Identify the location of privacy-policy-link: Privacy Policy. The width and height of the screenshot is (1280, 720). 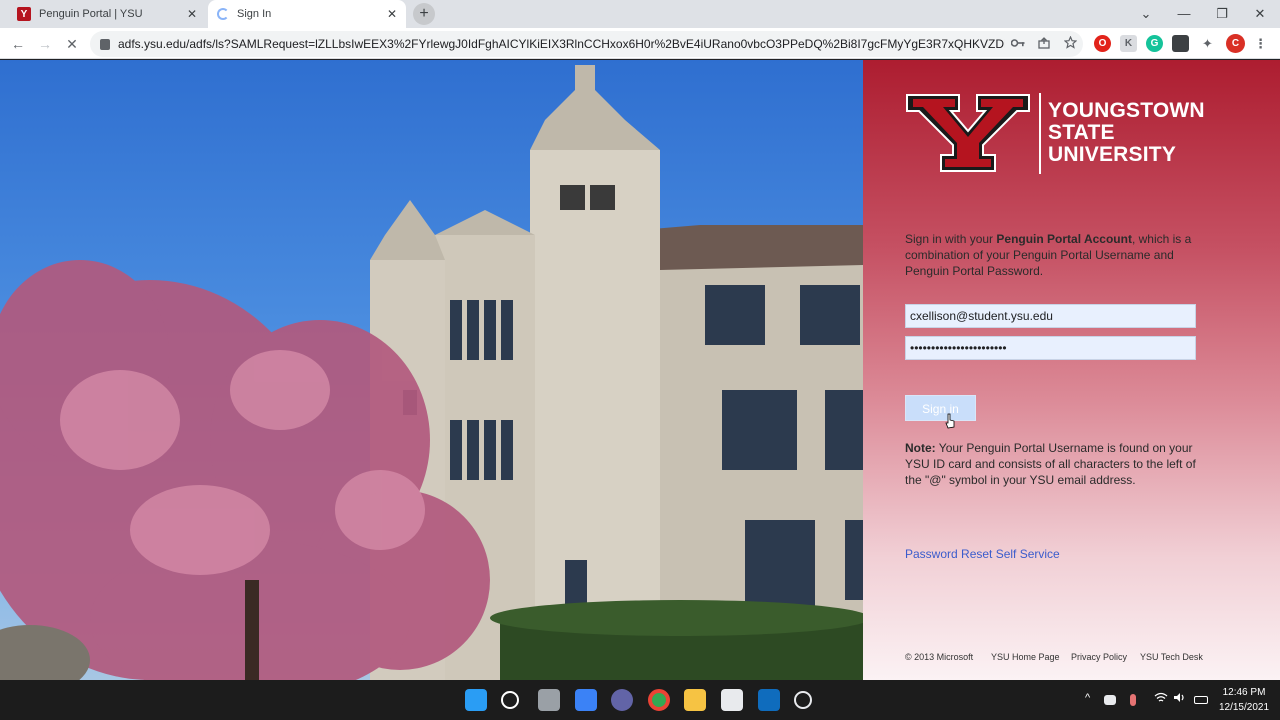
(1099, 657).